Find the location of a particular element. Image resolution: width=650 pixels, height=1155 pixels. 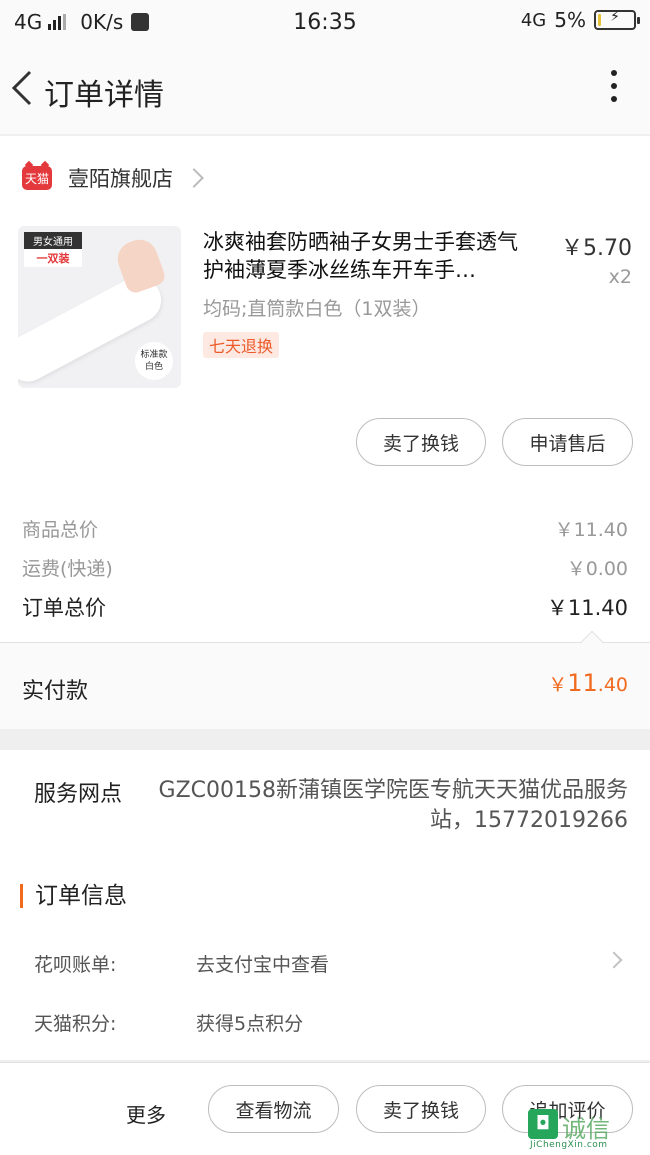

status-right: 4G 5% ⚡ is located at coordinates (580, 20).